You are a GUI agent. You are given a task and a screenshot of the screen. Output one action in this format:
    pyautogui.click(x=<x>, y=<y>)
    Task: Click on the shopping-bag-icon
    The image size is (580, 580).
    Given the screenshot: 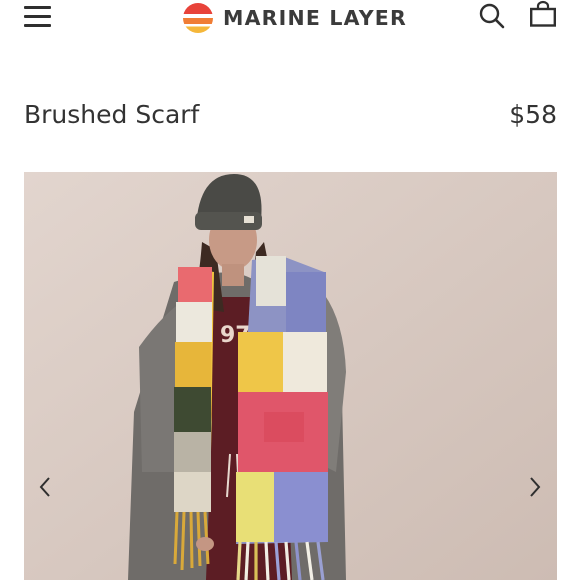 What is the action you would take?
    pyautogui.click(x=543, y=14)
    